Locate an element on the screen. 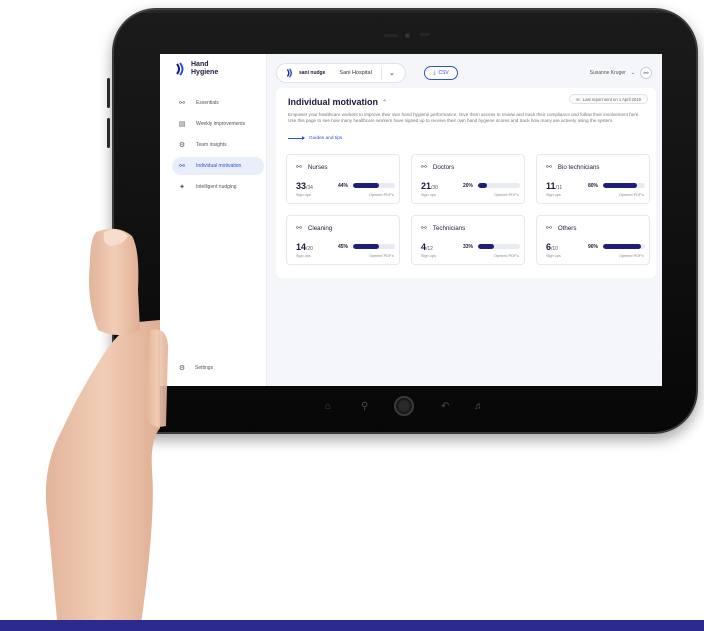  settings-label: Settings is located at coordinates (204, 368).